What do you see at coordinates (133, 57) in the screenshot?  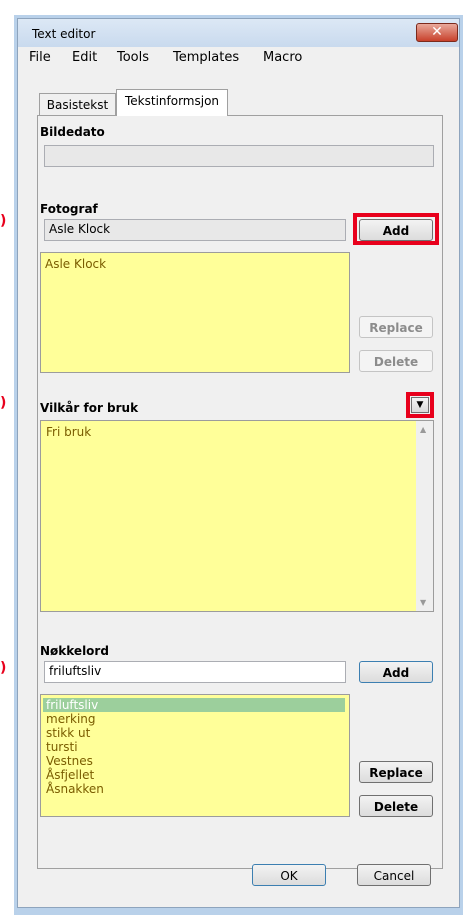 I see `menu-tools: Tools` at bounding box center [133, 57].